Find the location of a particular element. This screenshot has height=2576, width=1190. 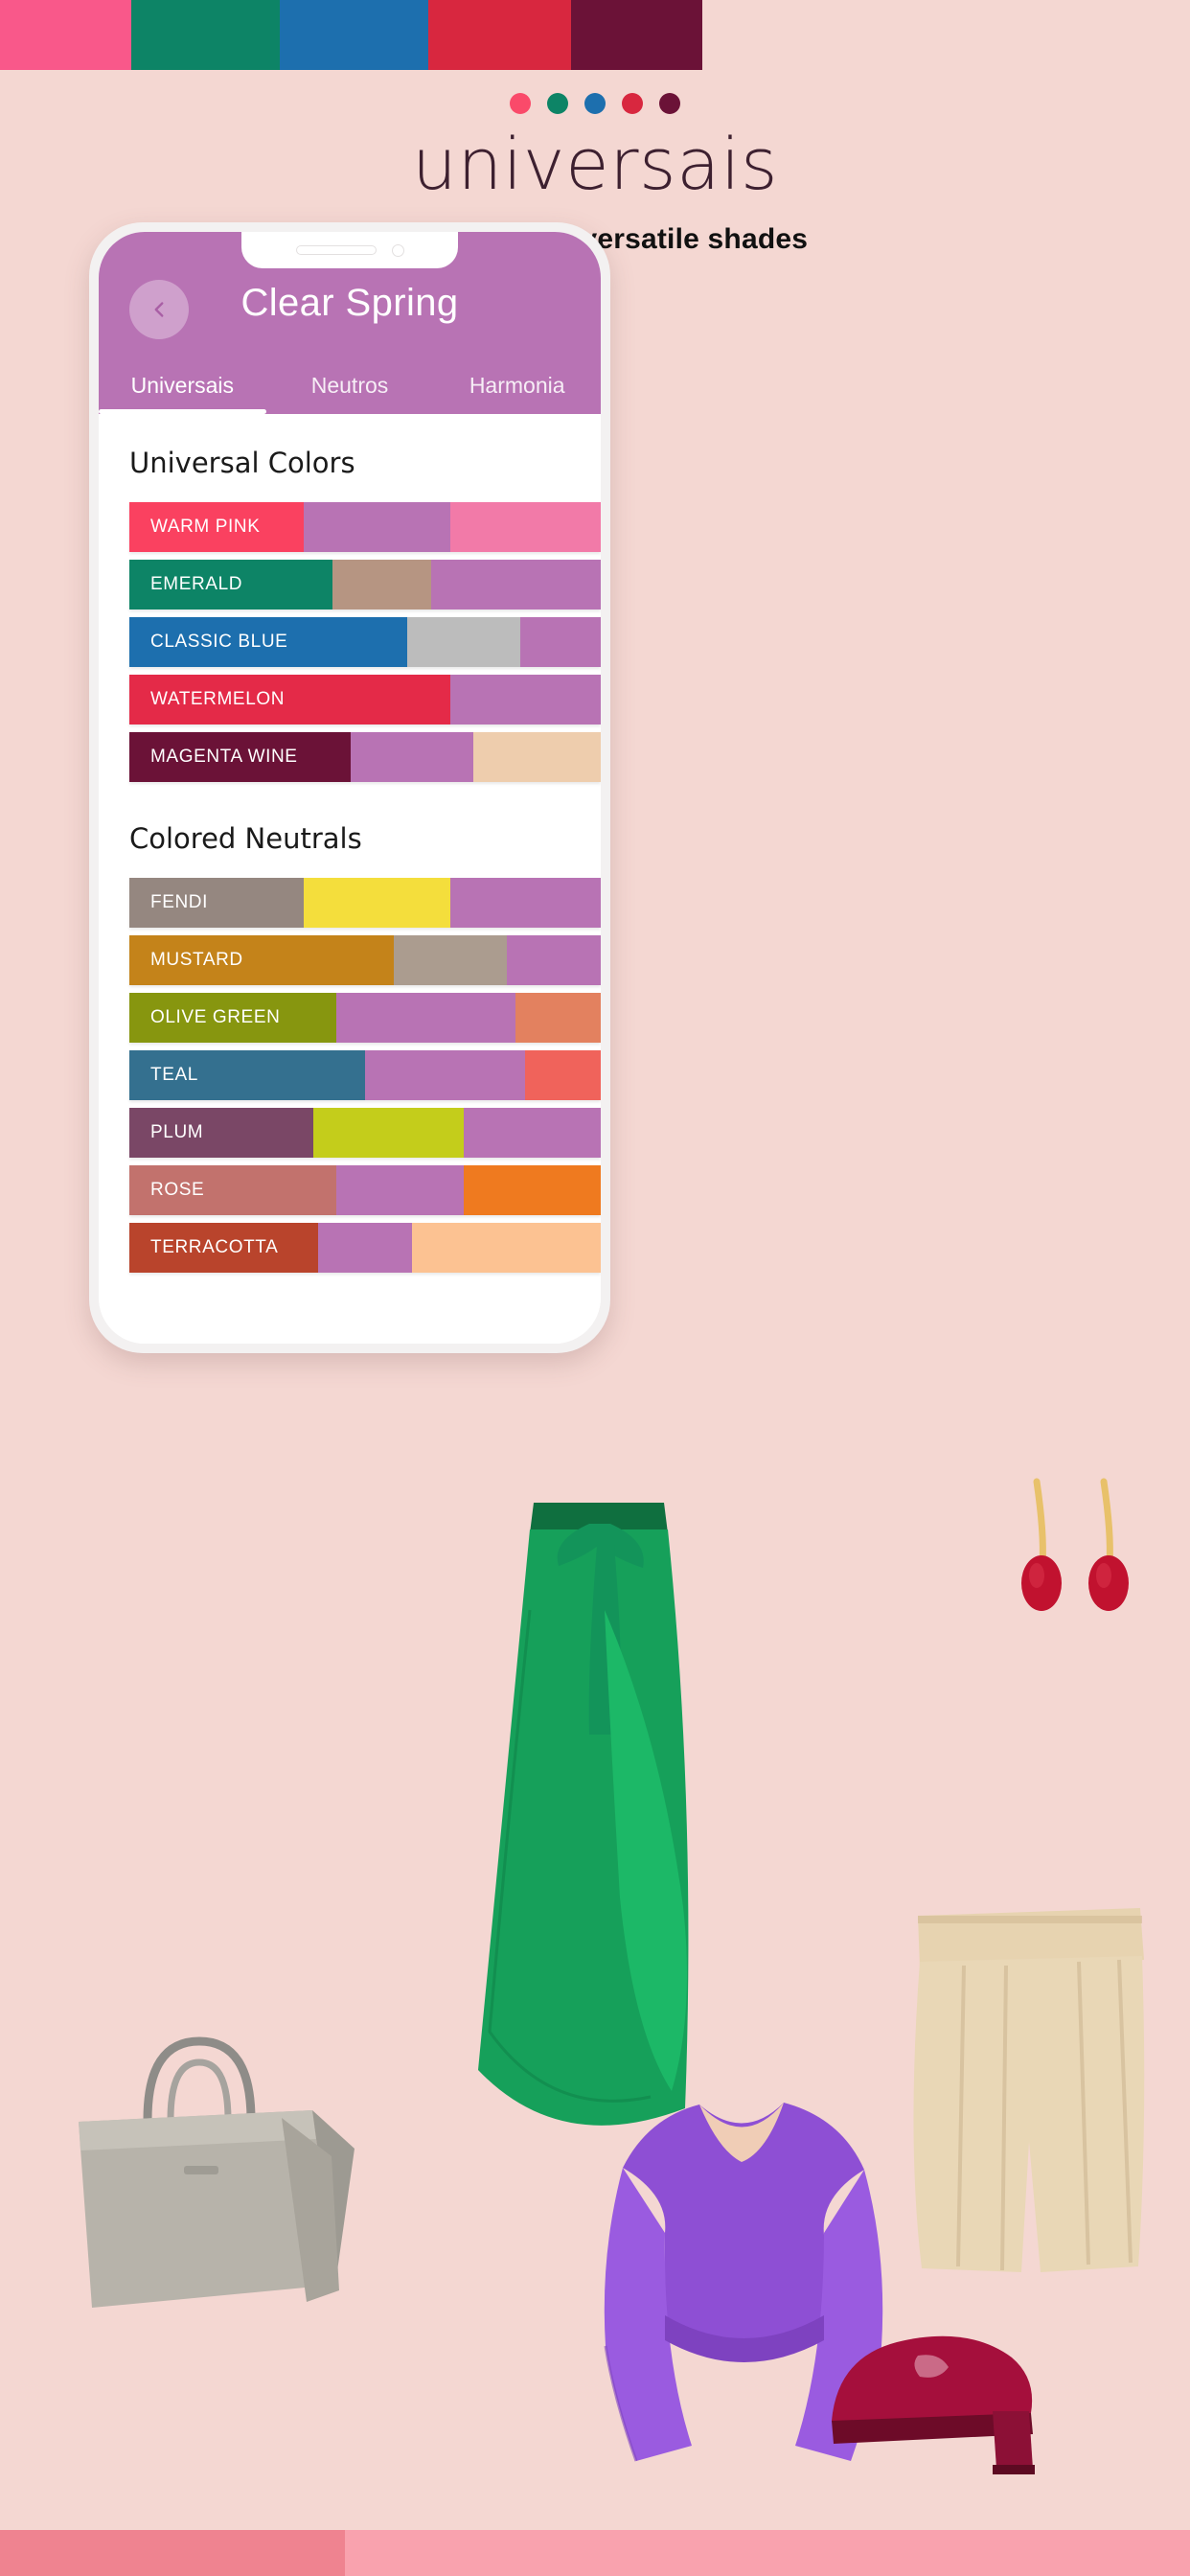

swatch-row: TERRACOTTA is located at coordinates (365, 1248).